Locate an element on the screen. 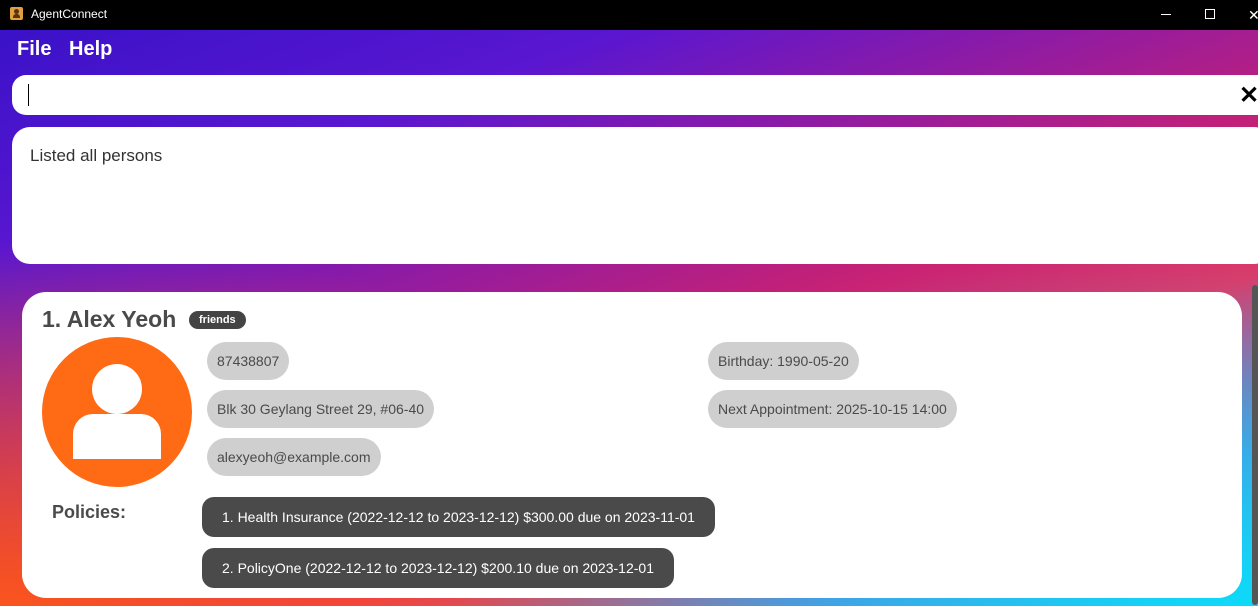 Image resolution: width=1258 pixels, height=606 pixels. menu-help: Help is located at coordinates (90, 49).